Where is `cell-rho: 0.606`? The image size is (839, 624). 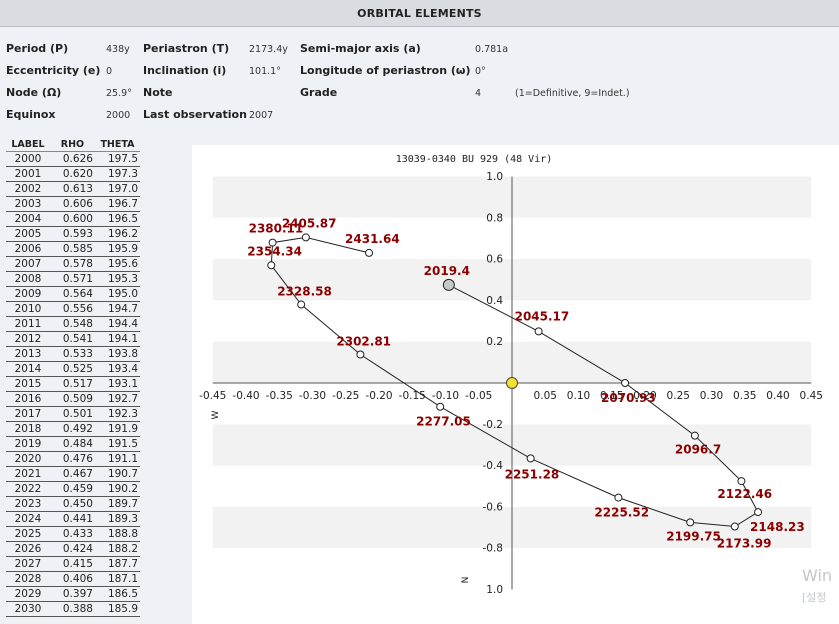
cell-rho: 0.606 is located at coordinates (72, 204).